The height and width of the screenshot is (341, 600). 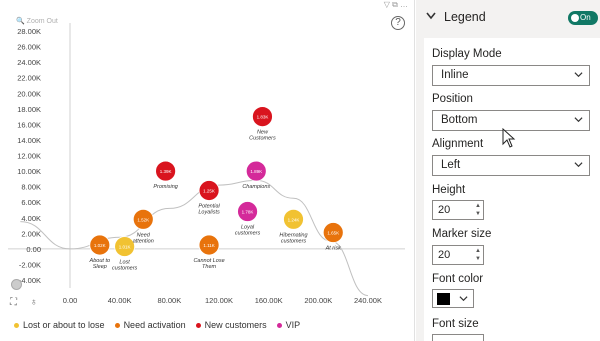 What do you see at coordinates (458, 255) in the screenshot?
I see `marker-size-input: 20 ▲ ▼` at bounding box center [458, 255].